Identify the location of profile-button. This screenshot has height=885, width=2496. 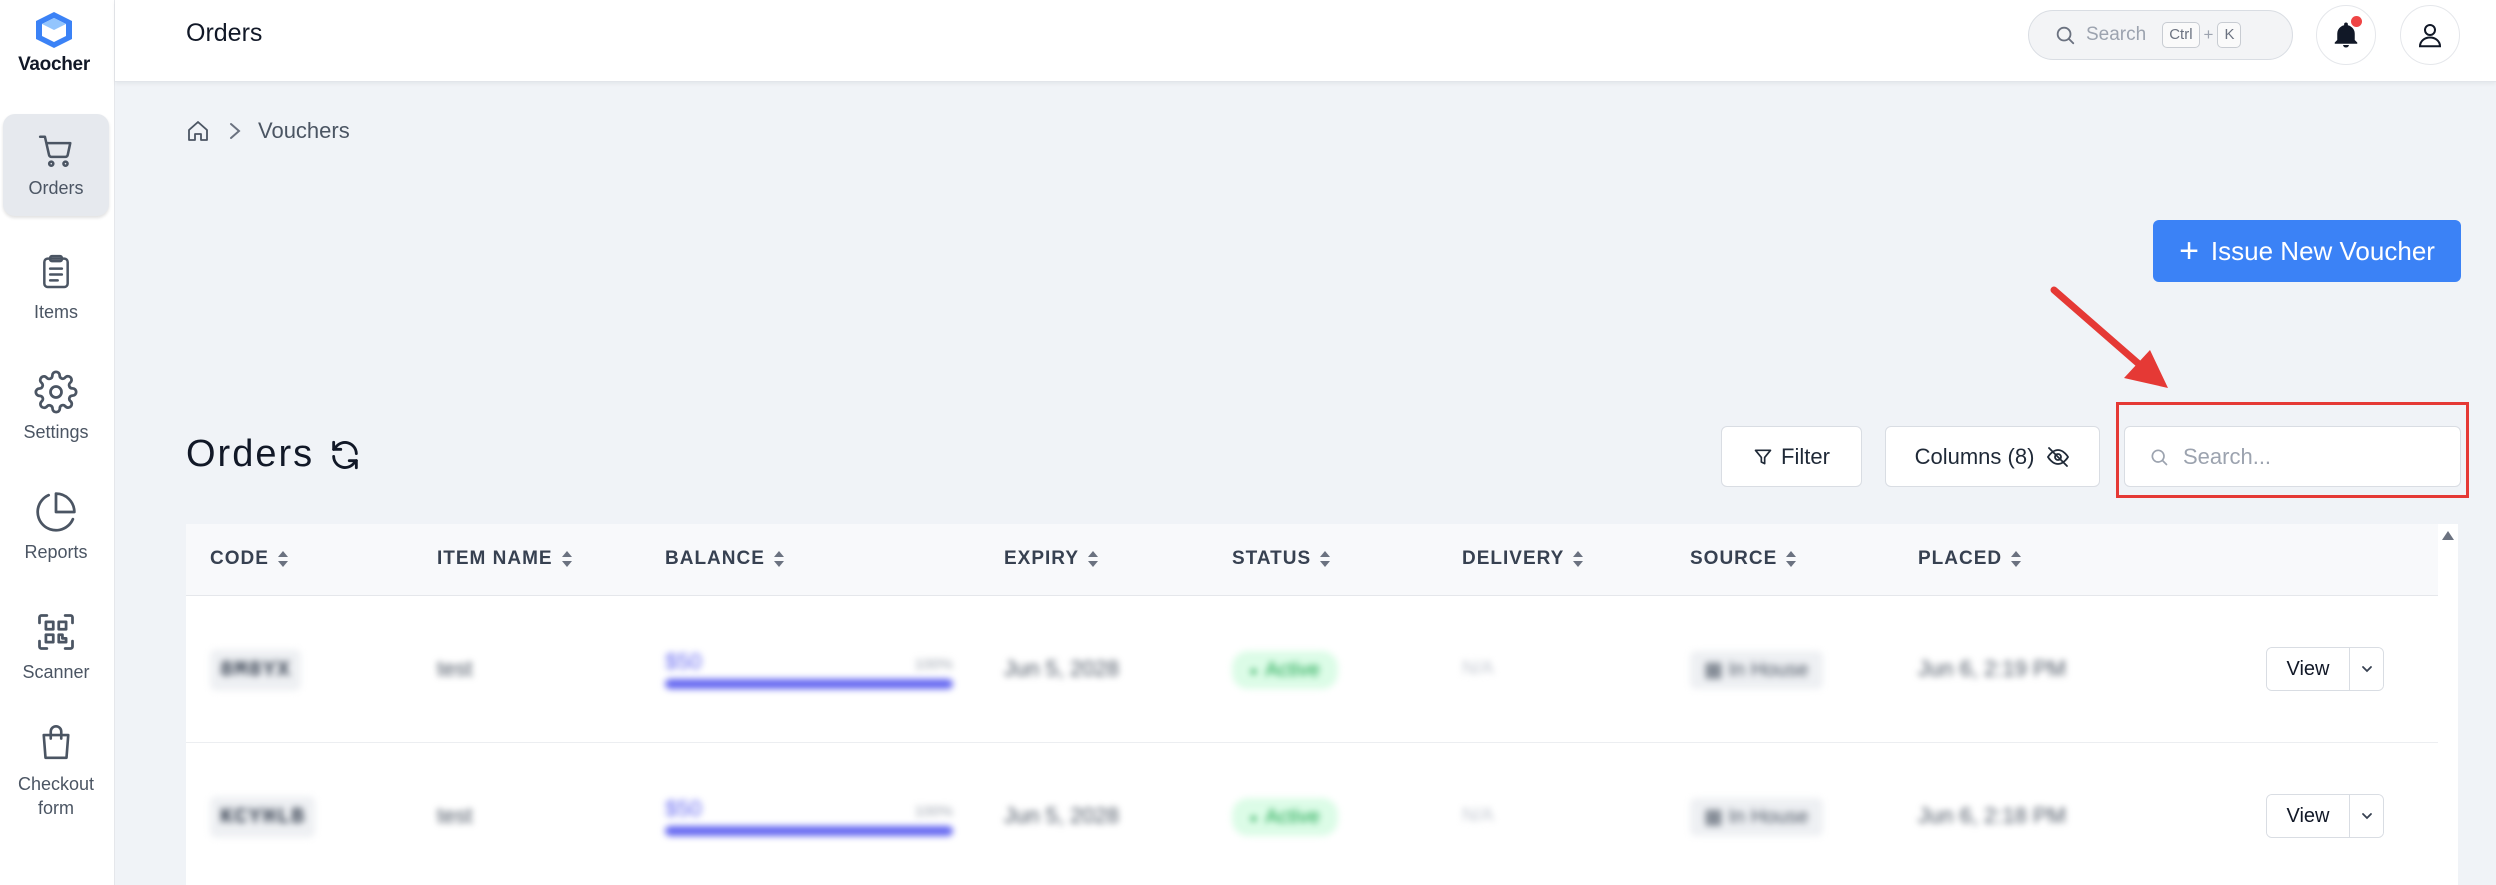
(2430, 35).